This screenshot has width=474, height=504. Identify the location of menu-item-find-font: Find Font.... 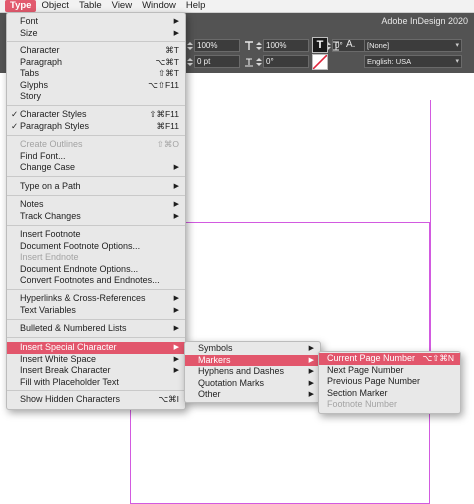
(96, 157).